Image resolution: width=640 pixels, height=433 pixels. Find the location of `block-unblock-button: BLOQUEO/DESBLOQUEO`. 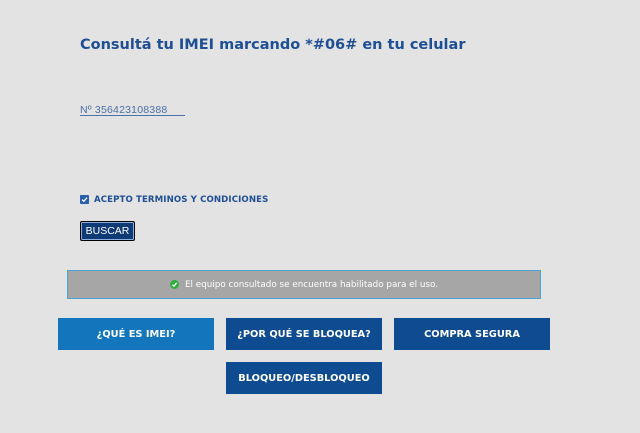

block-unblock-button: BLOQUEO/DESBLOQUEO is located at coordinates (304, 378).